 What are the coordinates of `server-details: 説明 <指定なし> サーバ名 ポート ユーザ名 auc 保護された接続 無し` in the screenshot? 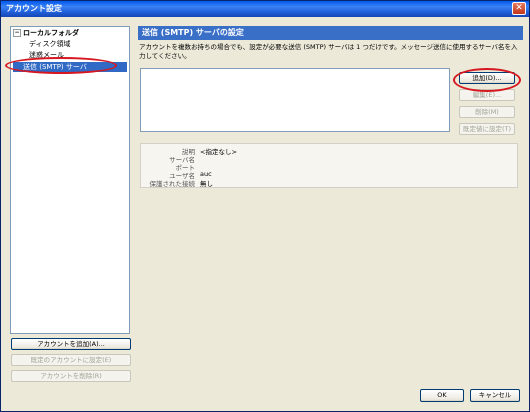 It's located at (329, 165).